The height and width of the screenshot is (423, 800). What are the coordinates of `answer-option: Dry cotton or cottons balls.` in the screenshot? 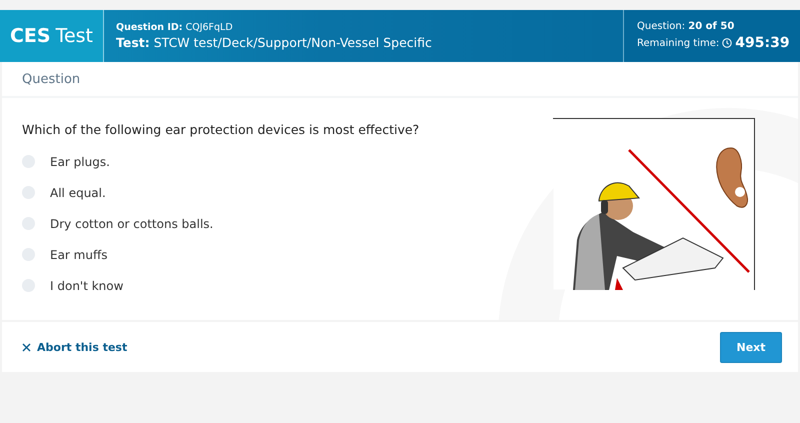 It's located at (132, 223).